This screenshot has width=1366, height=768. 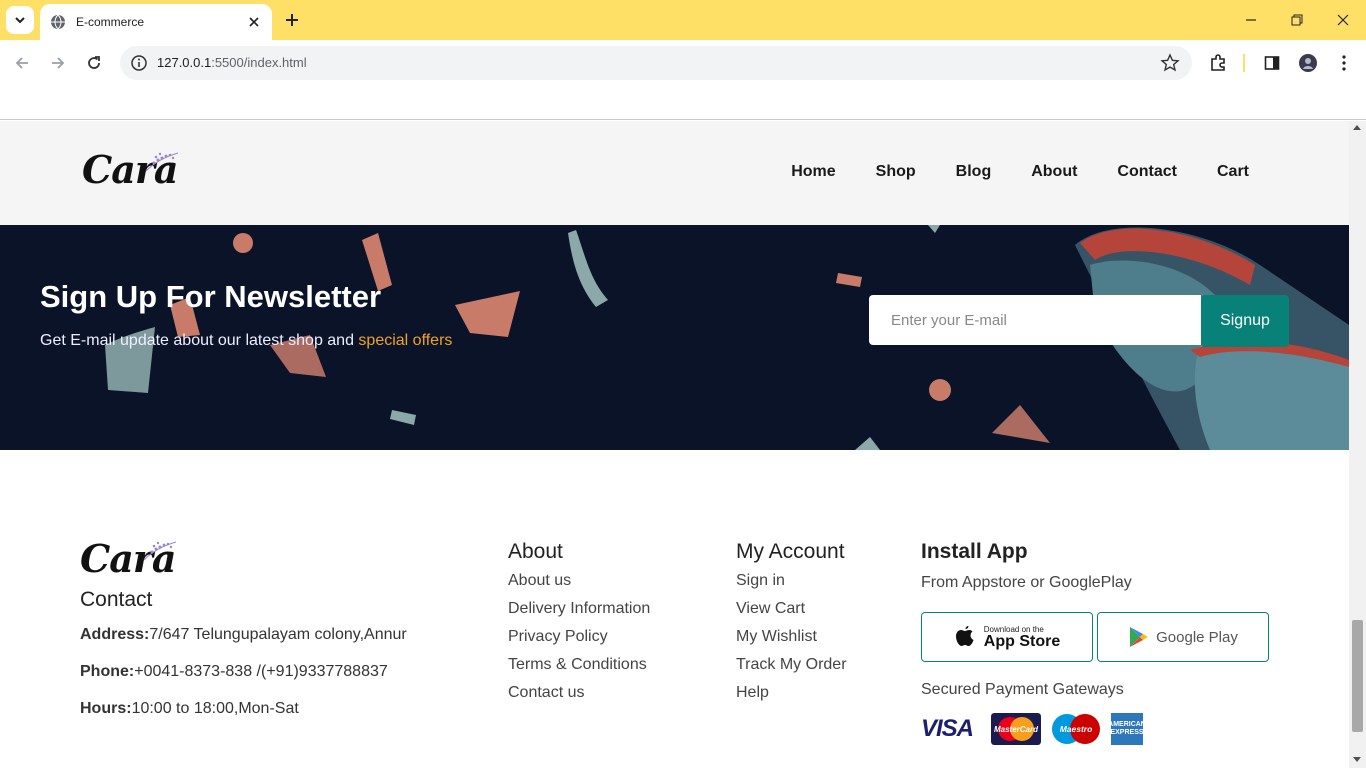 What do you see at coordinates (1101, 729) in the screenshot?
I see `payment-logos: VISA MasterCard Maestro AMERICAN EXPRESS` at bounding box center [1101, 729].